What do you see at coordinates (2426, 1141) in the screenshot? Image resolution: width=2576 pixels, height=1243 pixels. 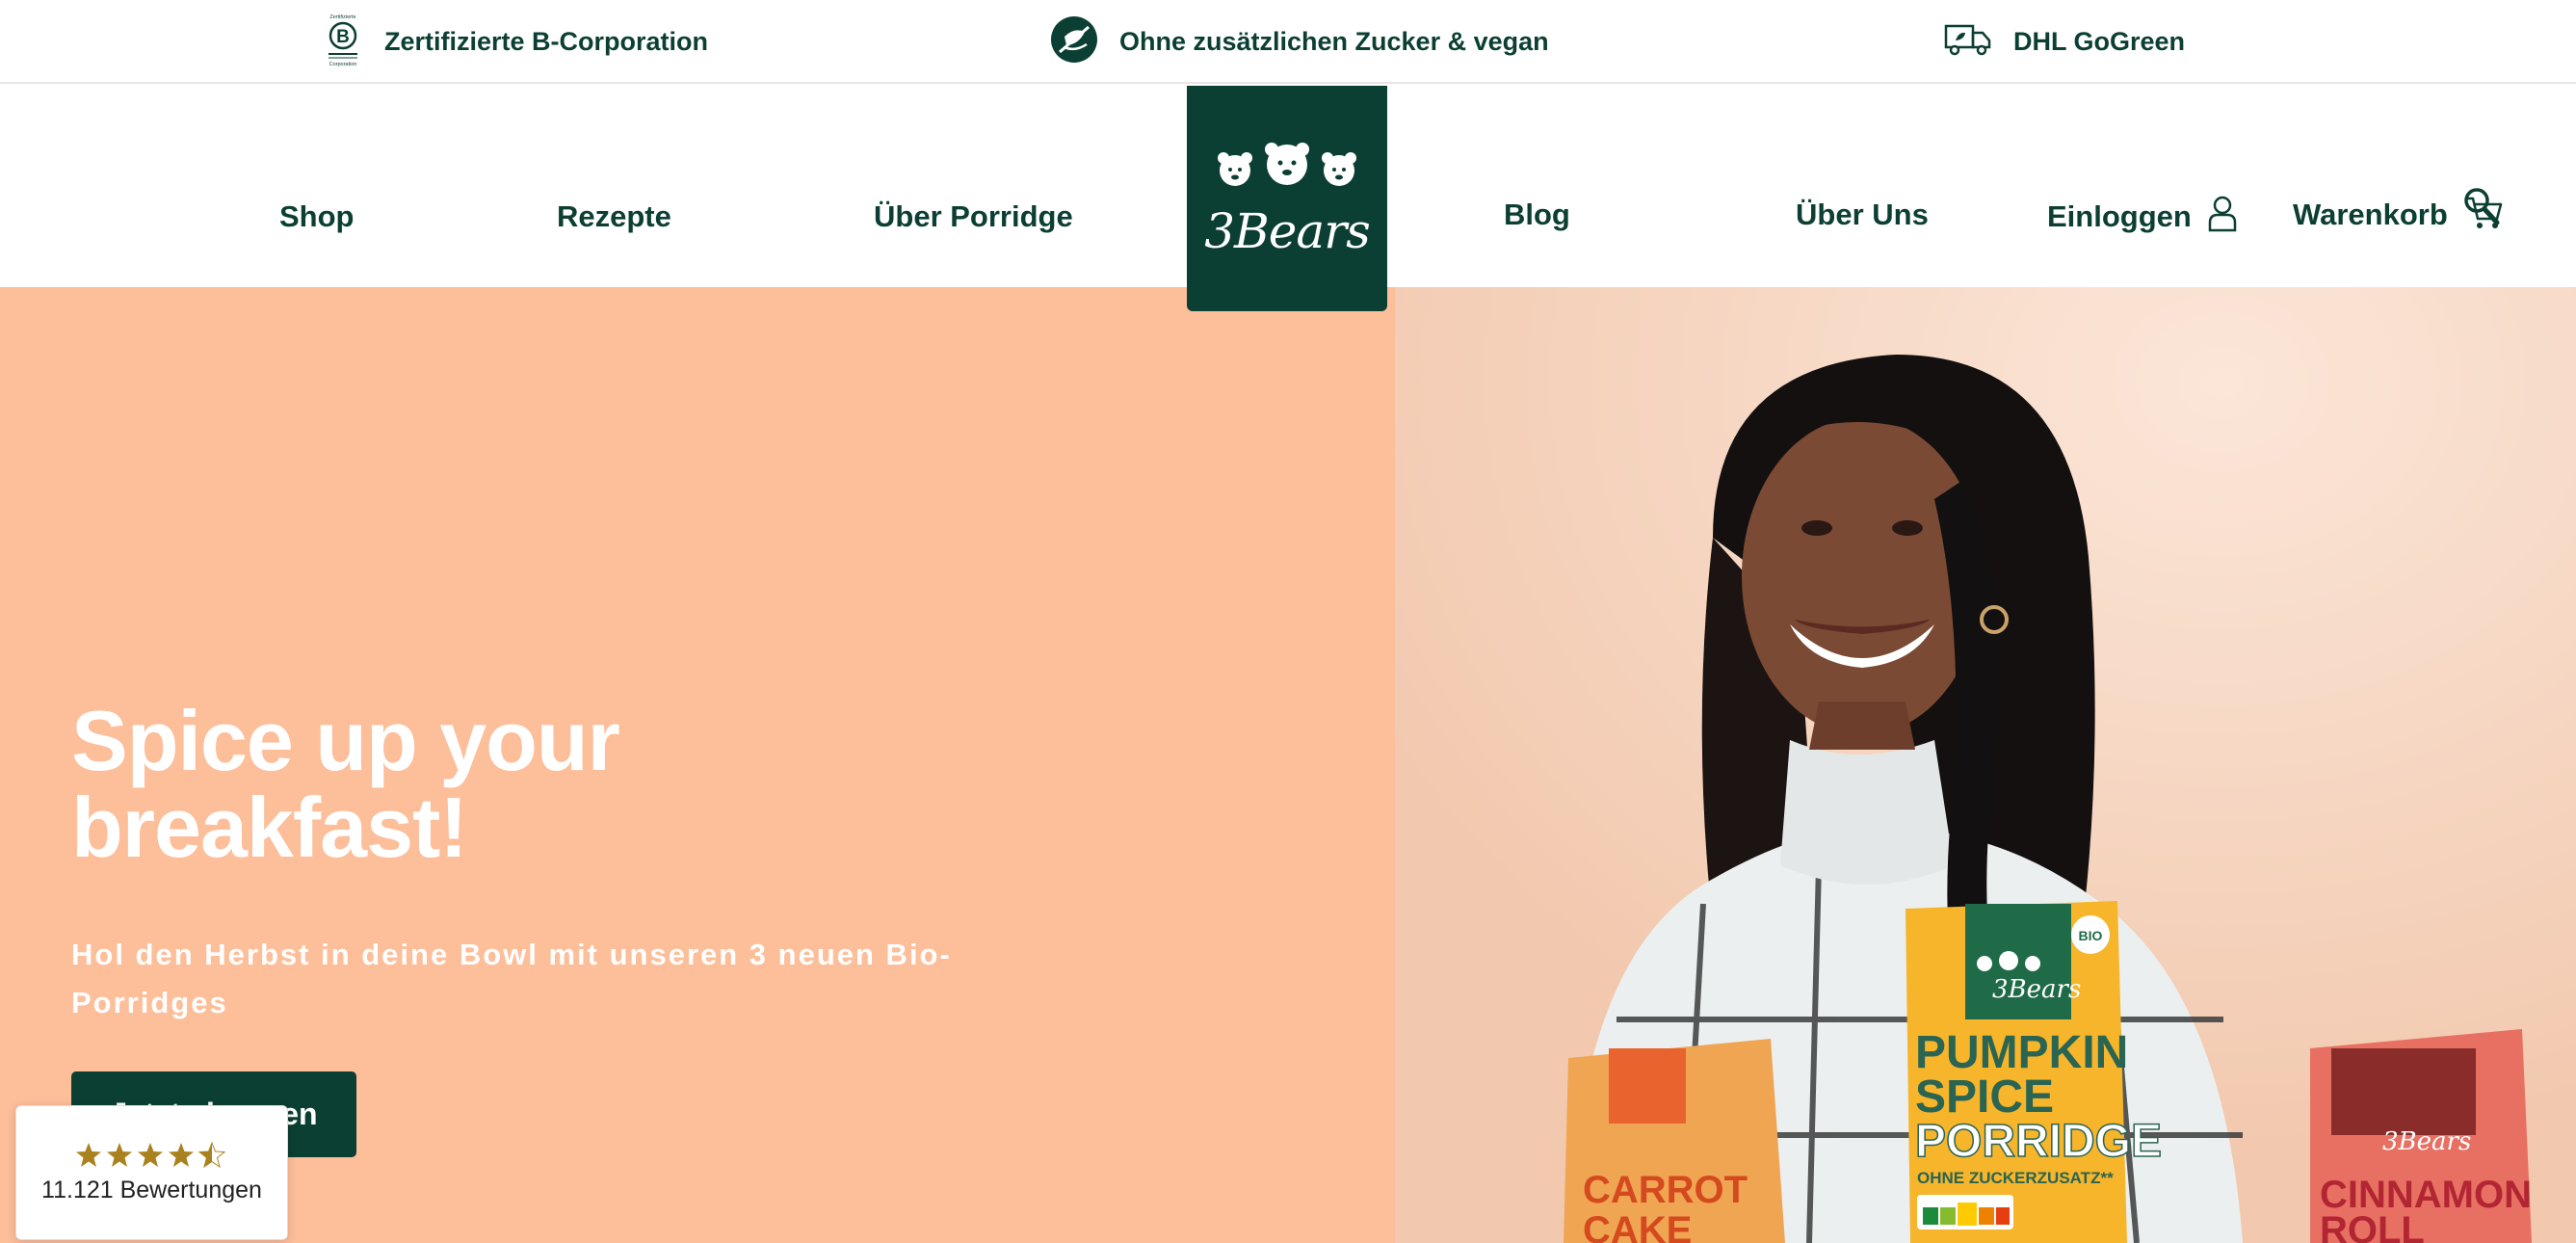 I see `cinnamon-roll-brand: 3Bears` at bounding box center [2426, 1141].